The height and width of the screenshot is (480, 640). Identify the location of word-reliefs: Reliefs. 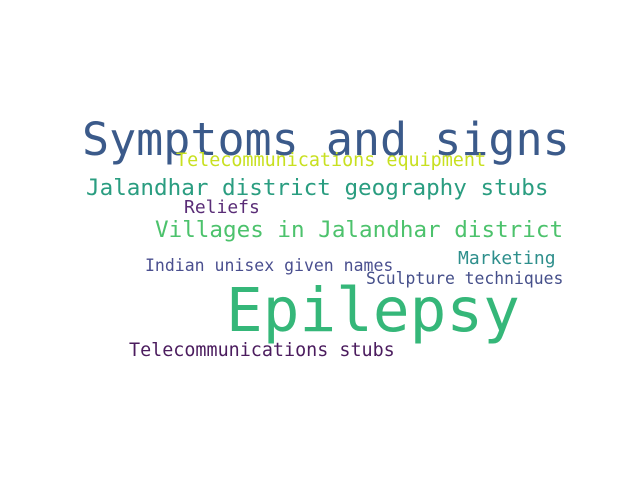
(222, 207).